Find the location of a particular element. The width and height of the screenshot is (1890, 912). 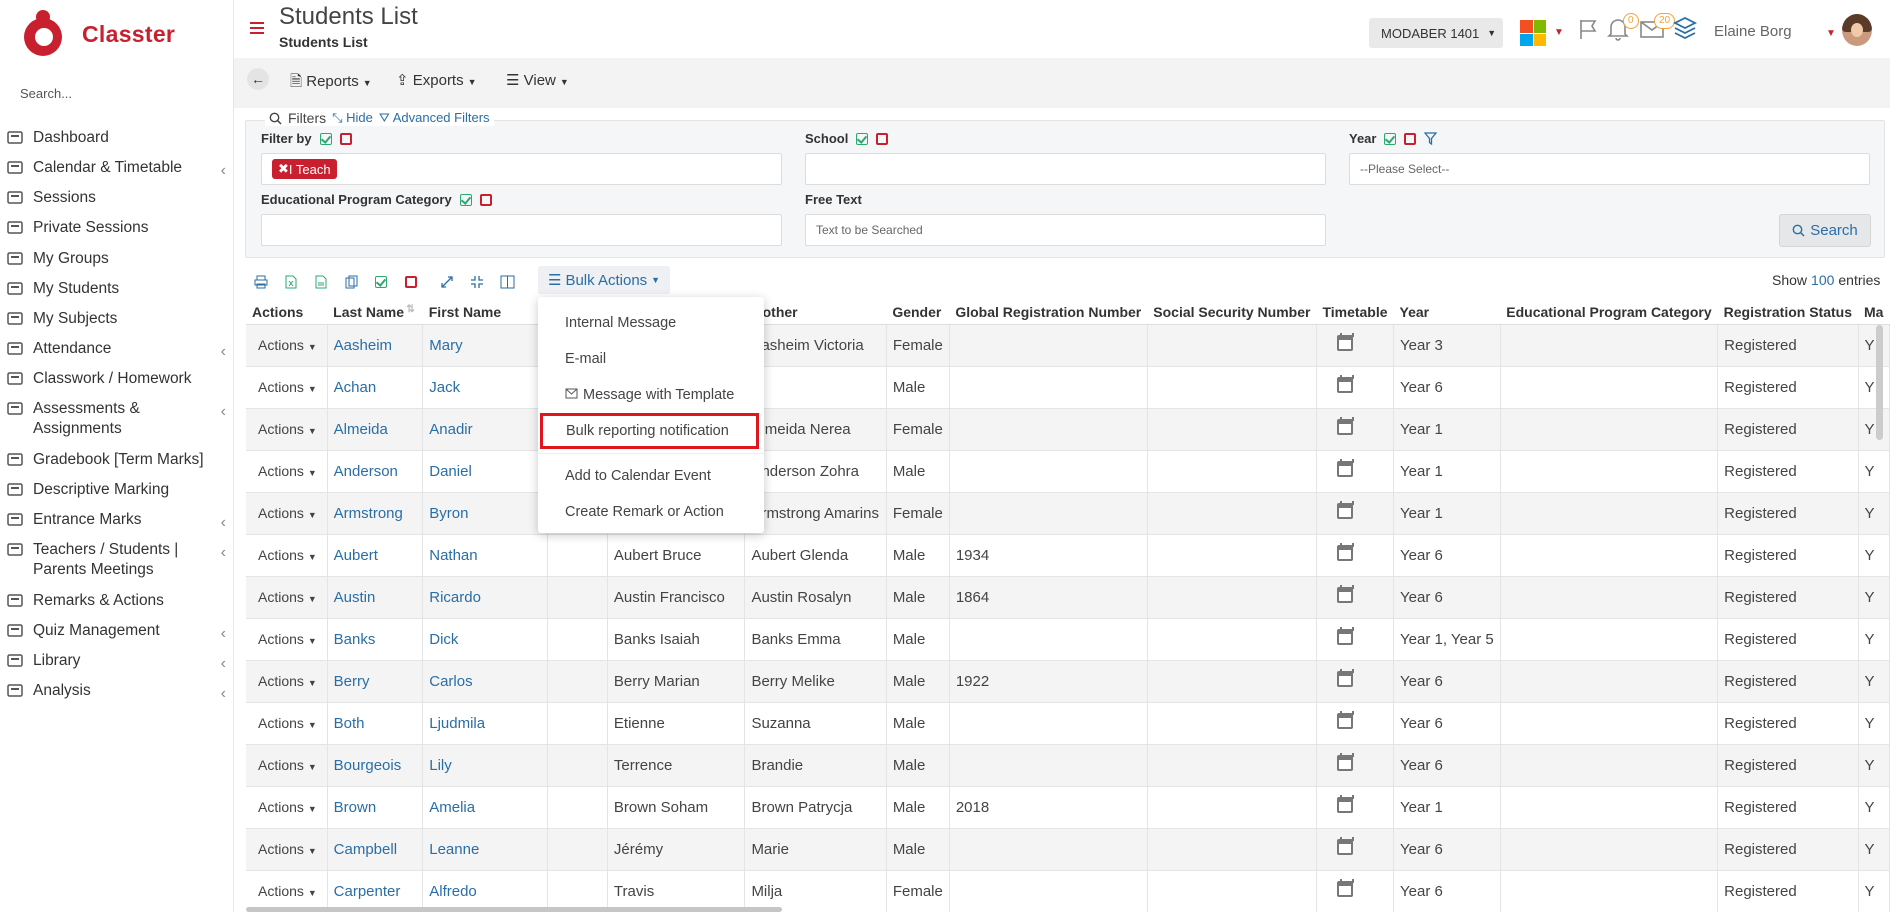

sidebar-item-assessments-assignments: Assessments & Assignments ‹ is located at coordinates (117, 419).